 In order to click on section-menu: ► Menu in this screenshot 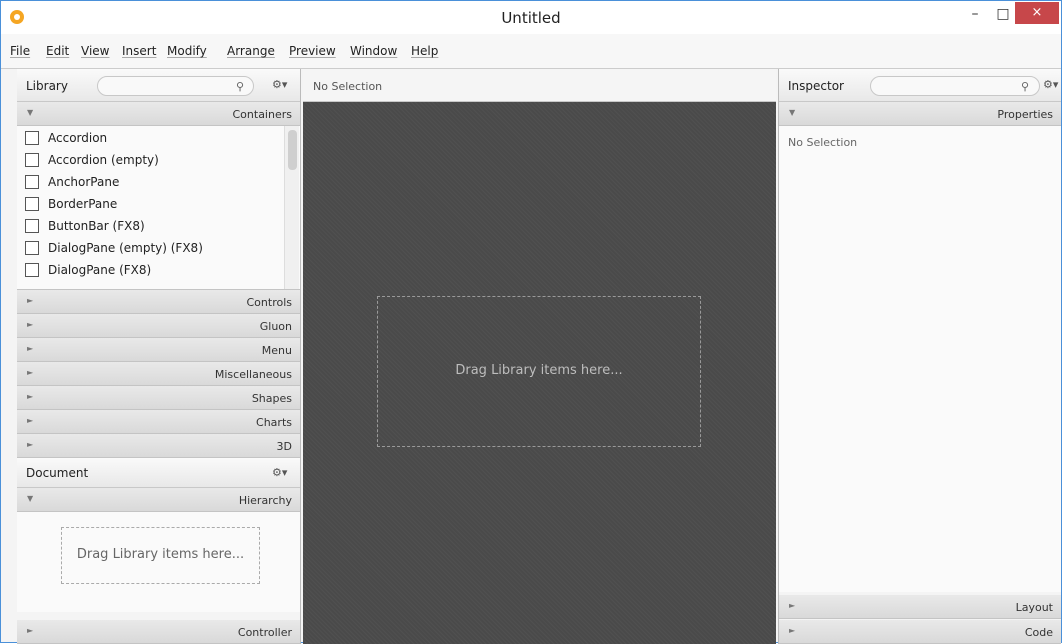, I will do `click(158, 350)`.